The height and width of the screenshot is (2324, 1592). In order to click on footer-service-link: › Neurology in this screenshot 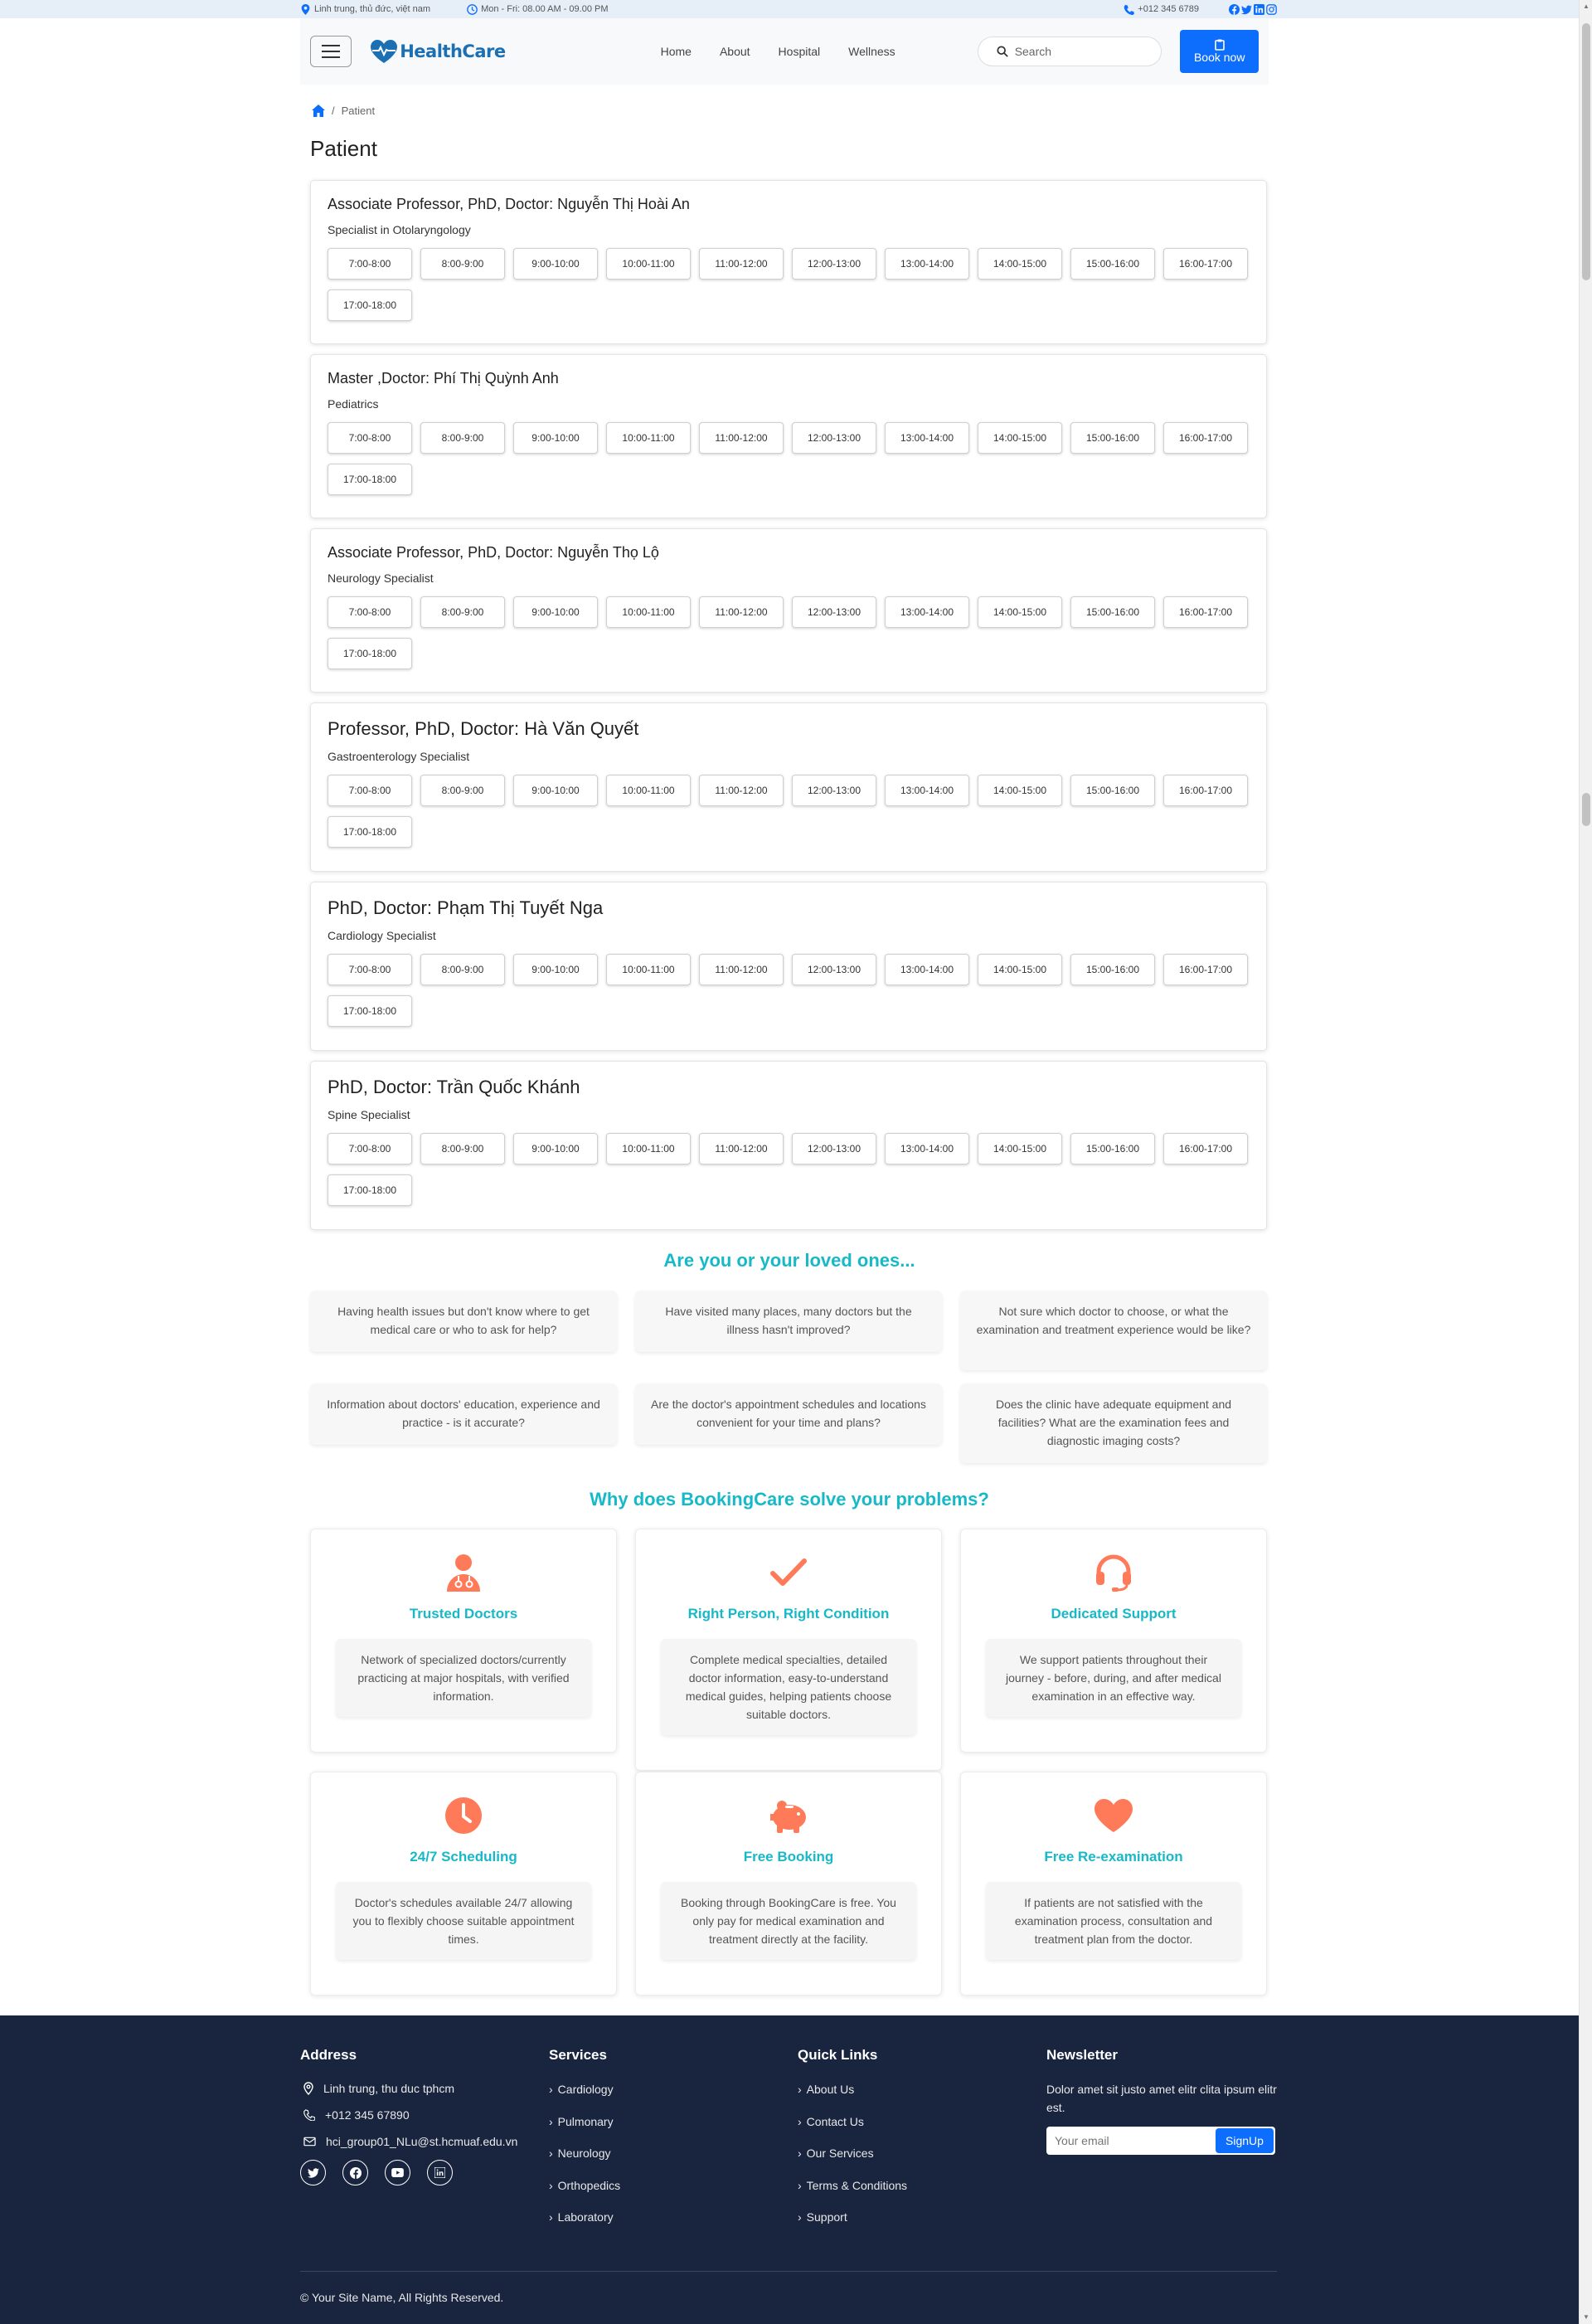, I will do `click(584, 2153)`.